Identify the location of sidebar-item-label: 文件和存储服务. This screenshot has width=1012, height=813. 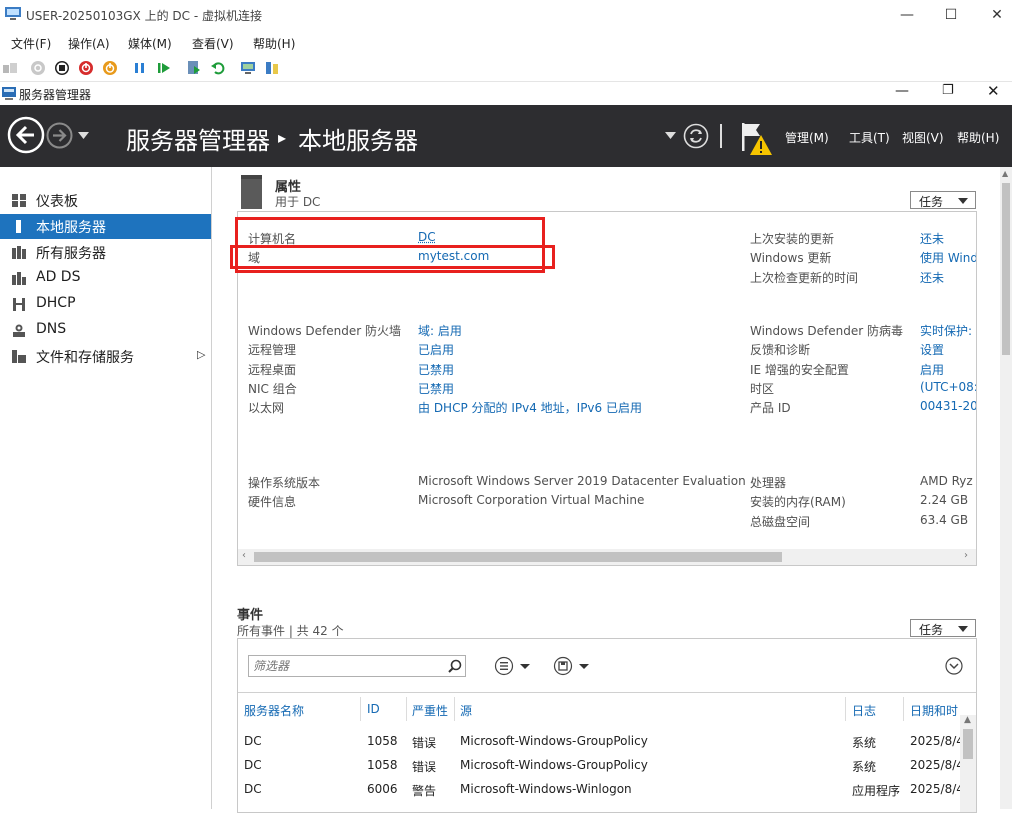
(85, 357).